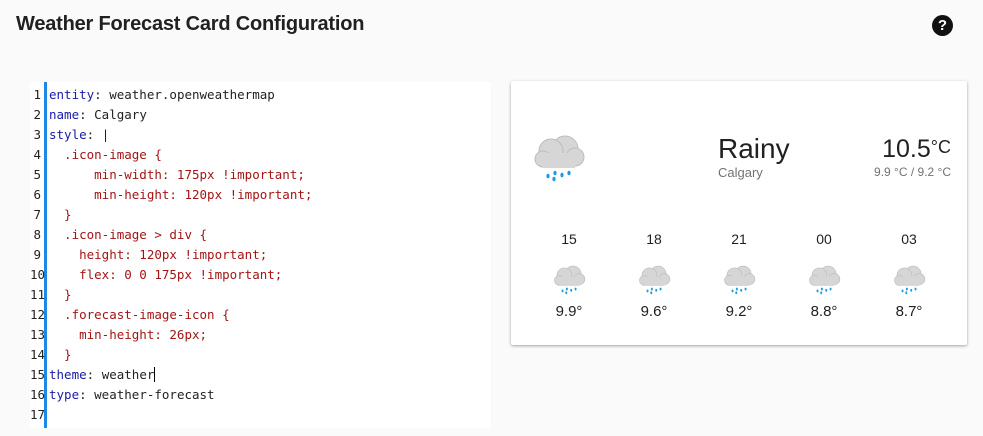  I want to click on yaml-key: entity, so click(72, 94).